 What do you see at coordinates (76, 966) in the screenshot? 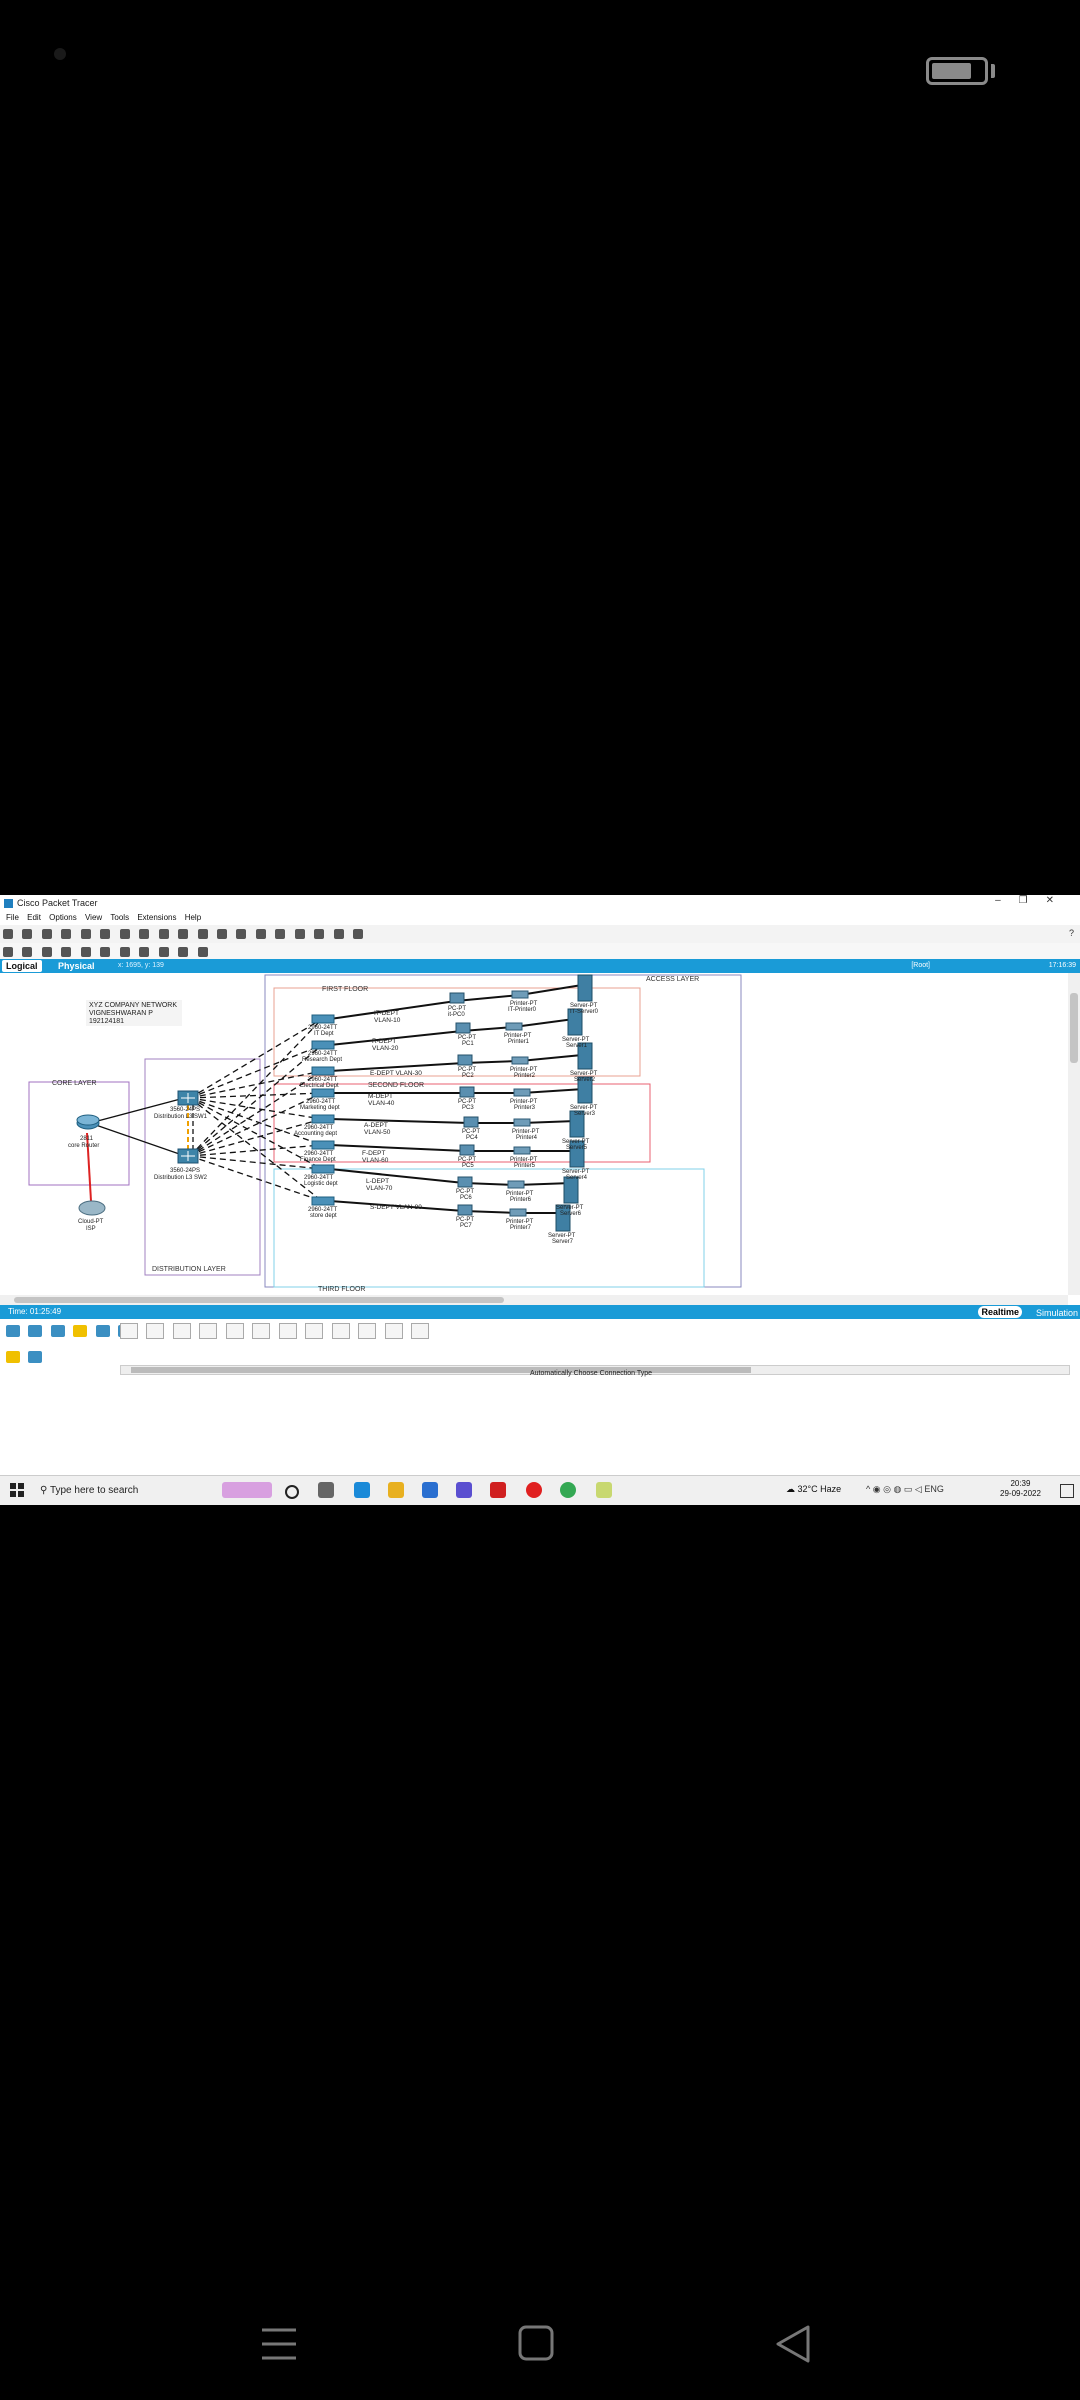
I see `tab-physical: Physical` at bounding box center [76, 966].